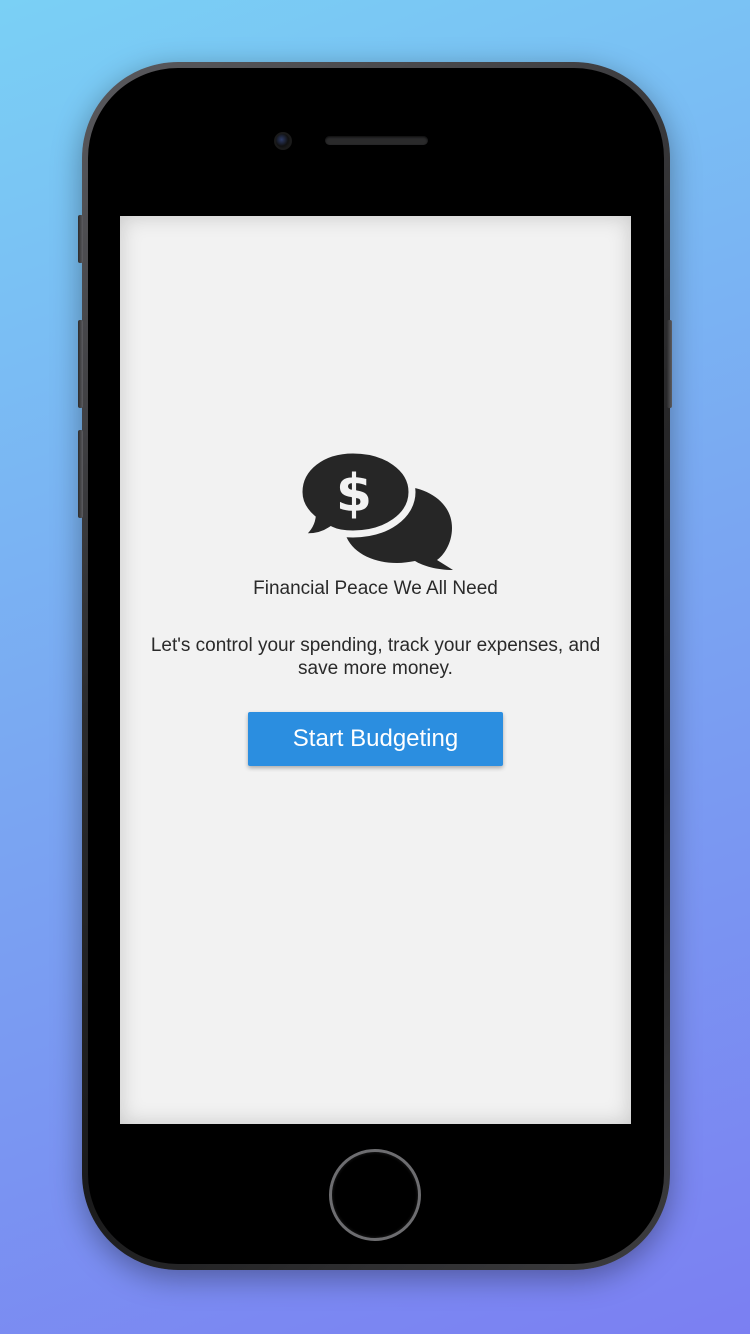 The height and width of the screenshot is (1334, 750). I want to click on power-button, so click(669, 364).